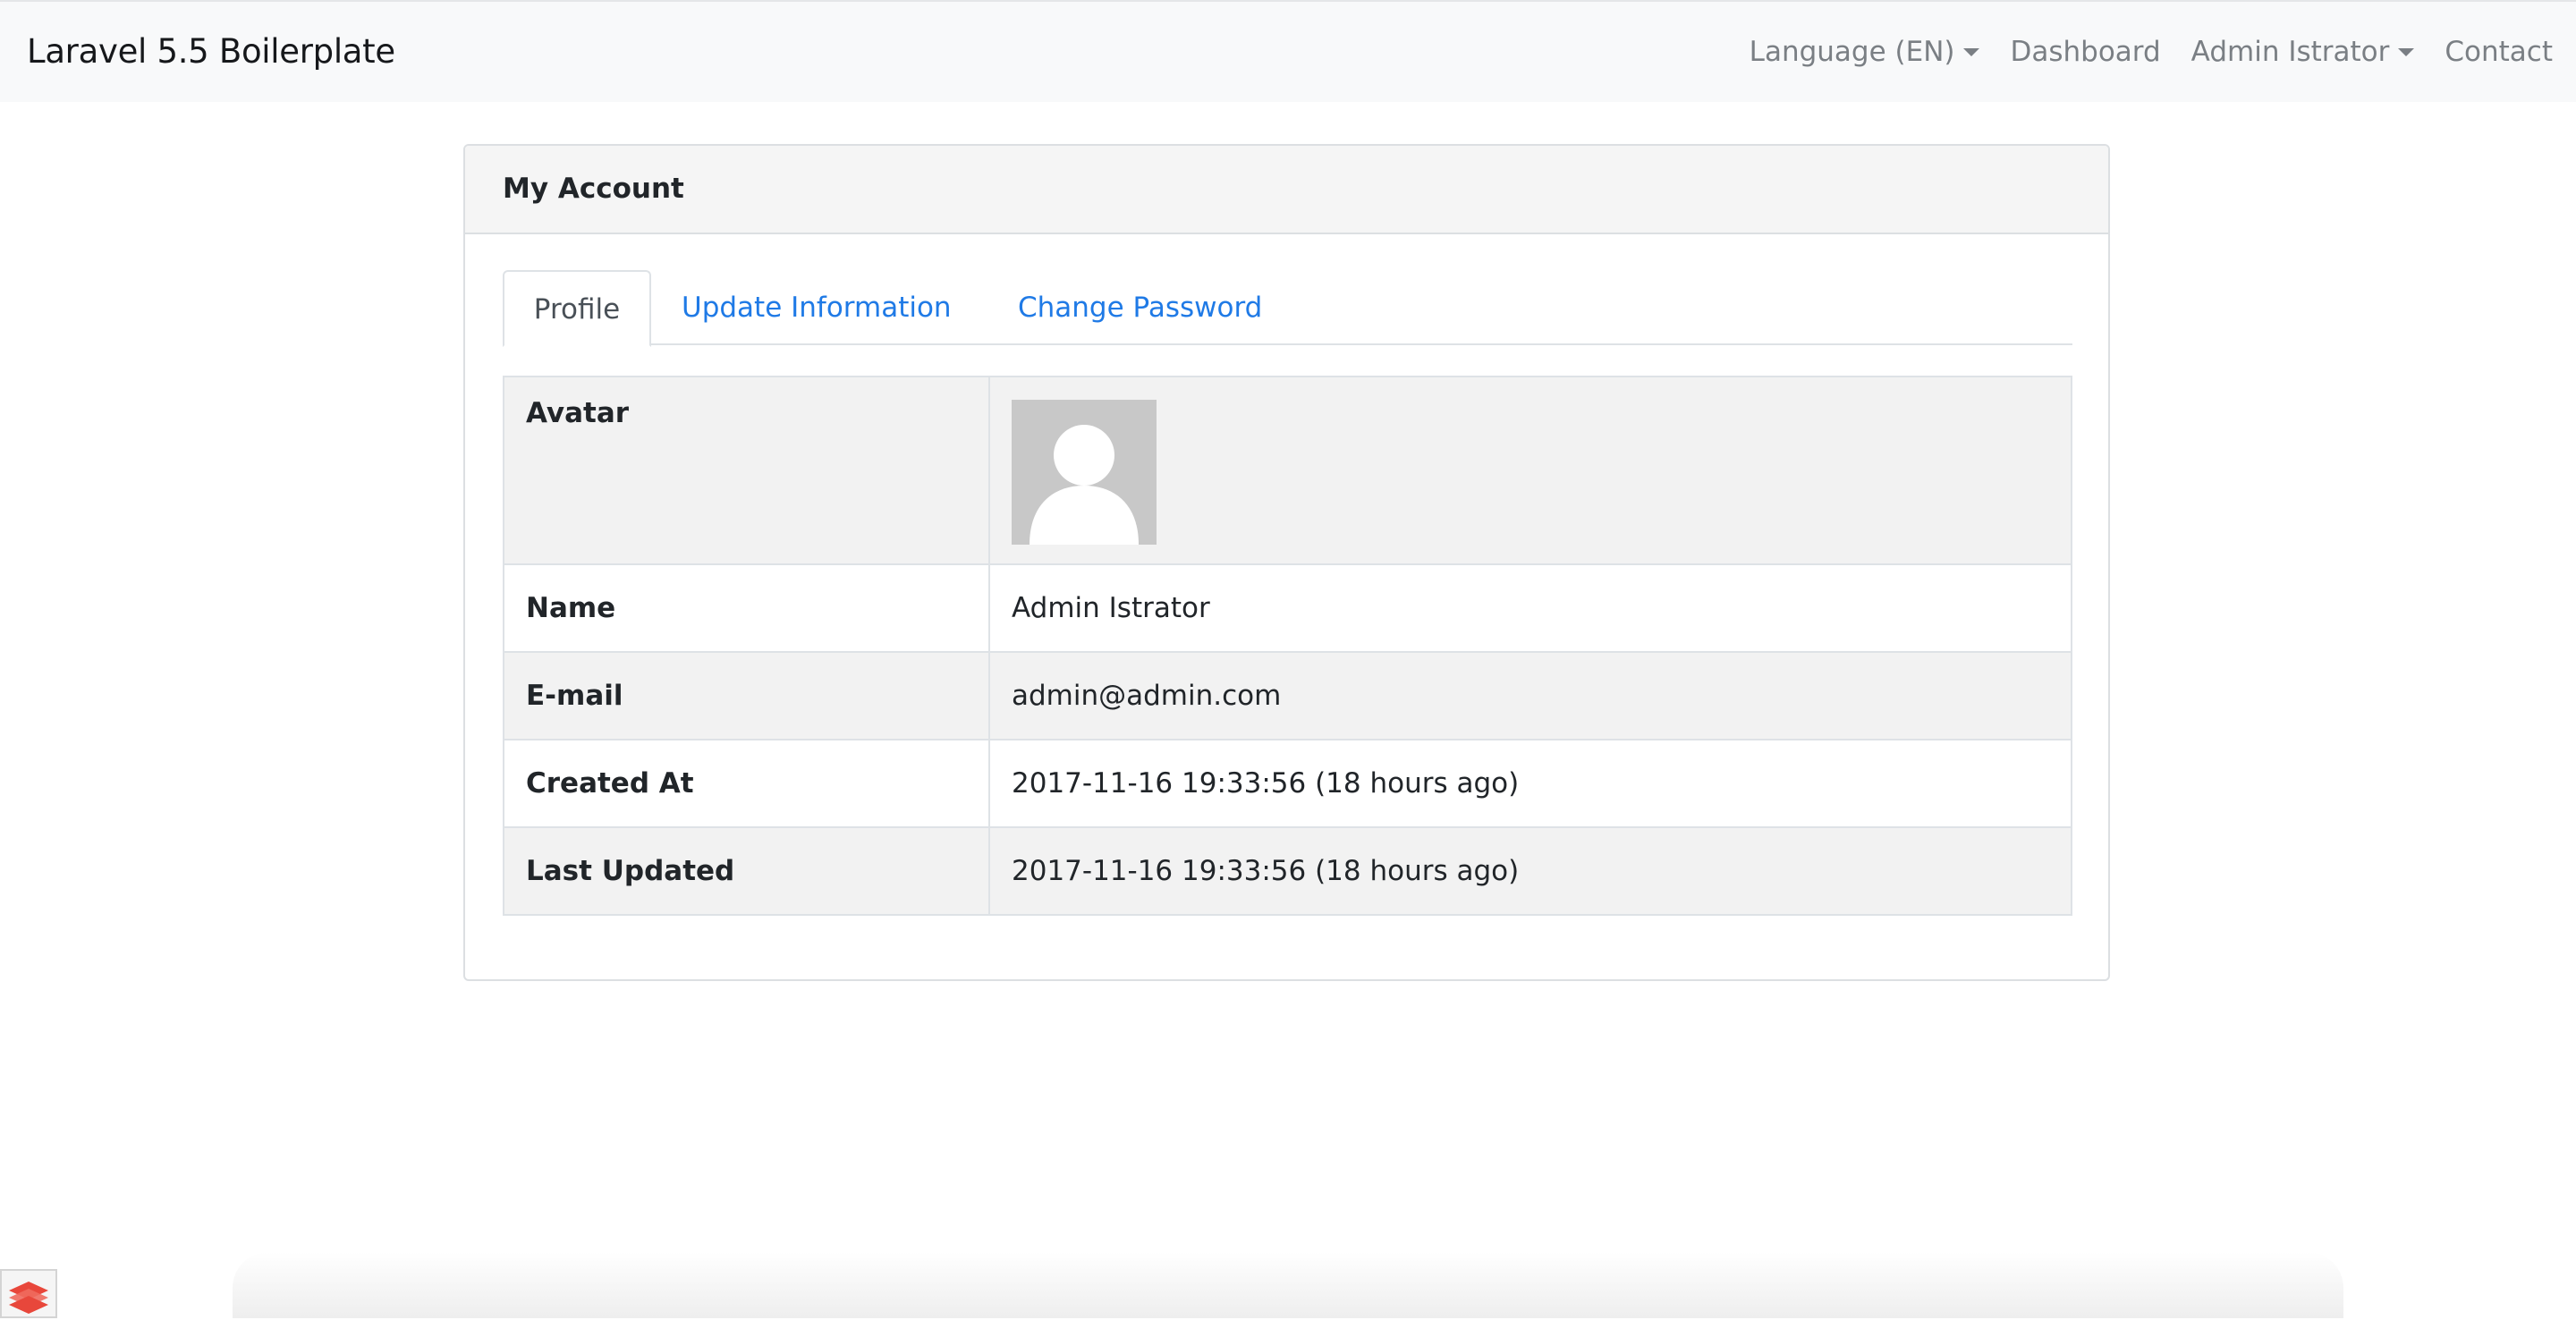 Image resolution: width=2576 pixels, height=1320 pixels. I want to click on user-dropdown: Admin Istrator, so click(2303, 51).